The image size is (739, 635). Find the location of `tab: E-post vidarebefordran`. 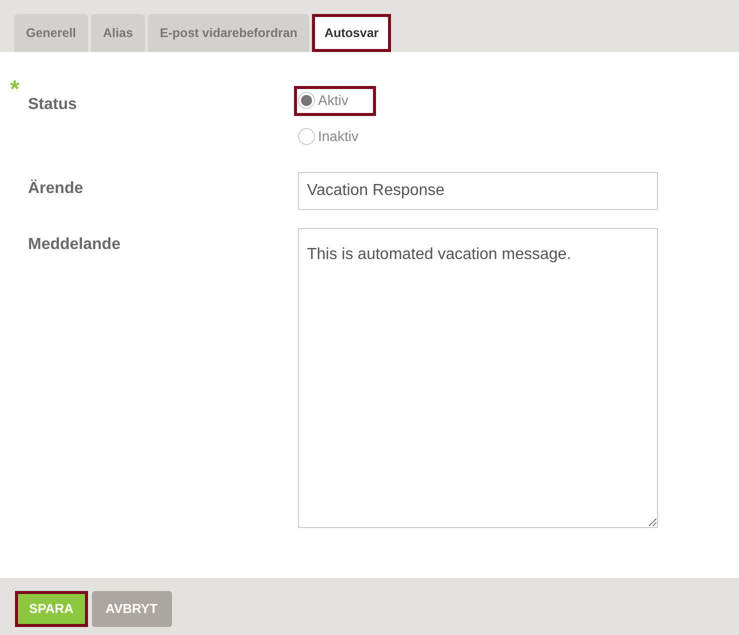

tab: E-post vidarebefordran is located at coordinates (229, 33).